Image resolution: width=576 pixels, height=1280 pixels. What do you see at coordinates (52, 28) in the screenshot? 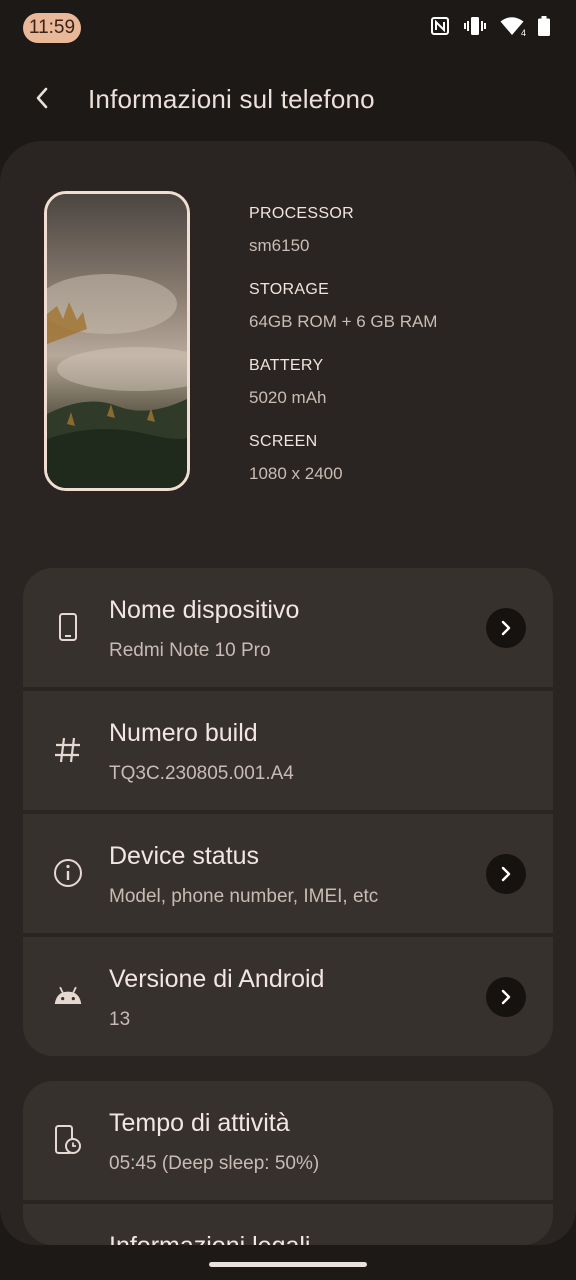
I see `clock: 11:59` at bounding box center [52, 28].